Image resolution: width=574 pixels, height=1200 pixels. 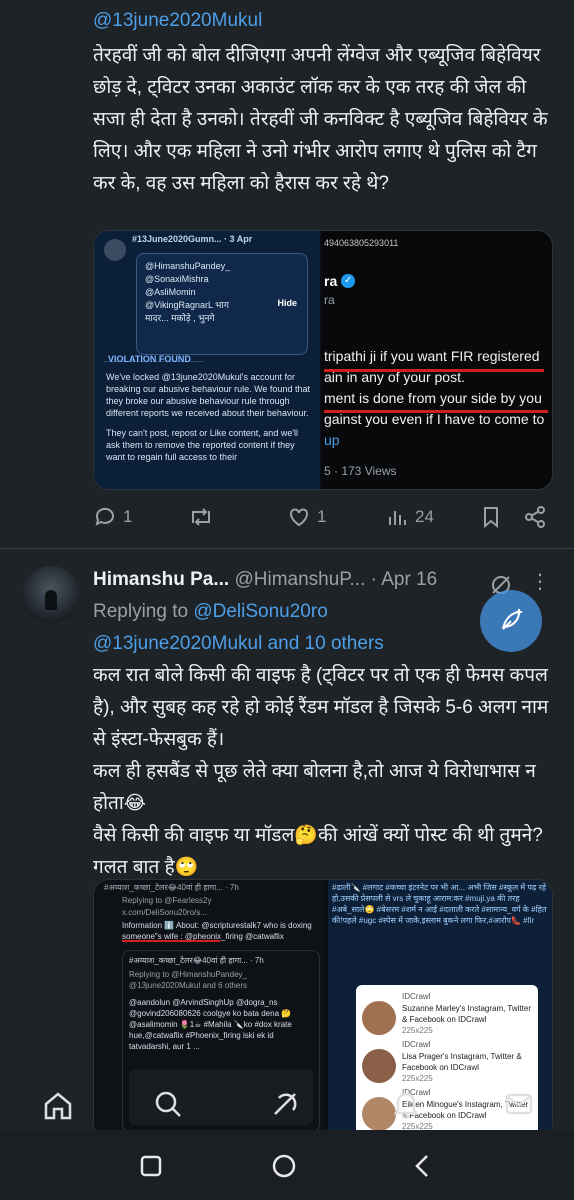 What do you see at coordinates (188, 266) in the screenshot?
I see `mention-item: @HimanshuPandey_` at bounding box center [188, 266].